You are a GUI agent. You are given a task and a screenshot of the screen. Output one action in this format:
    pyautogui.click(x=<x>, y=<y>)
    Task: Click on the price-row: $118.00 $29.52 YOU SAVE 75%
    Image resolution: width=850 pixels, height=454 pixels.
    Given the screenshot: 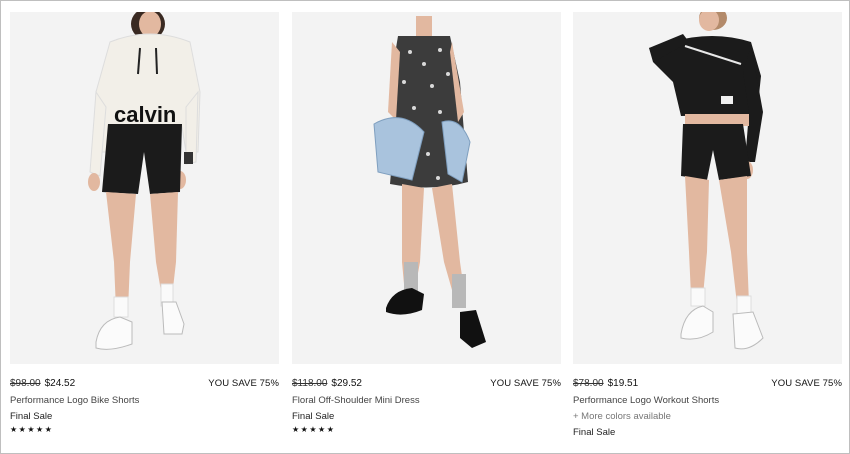 What is the action you would take?
    pyautogui.click(x=426, y=384)
    